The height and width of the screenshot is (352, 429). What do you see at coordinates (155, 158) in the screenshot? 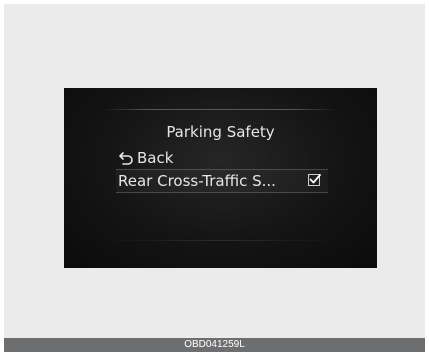
I see `menu-item-back-label: Back` at bounding box center [155, 158].